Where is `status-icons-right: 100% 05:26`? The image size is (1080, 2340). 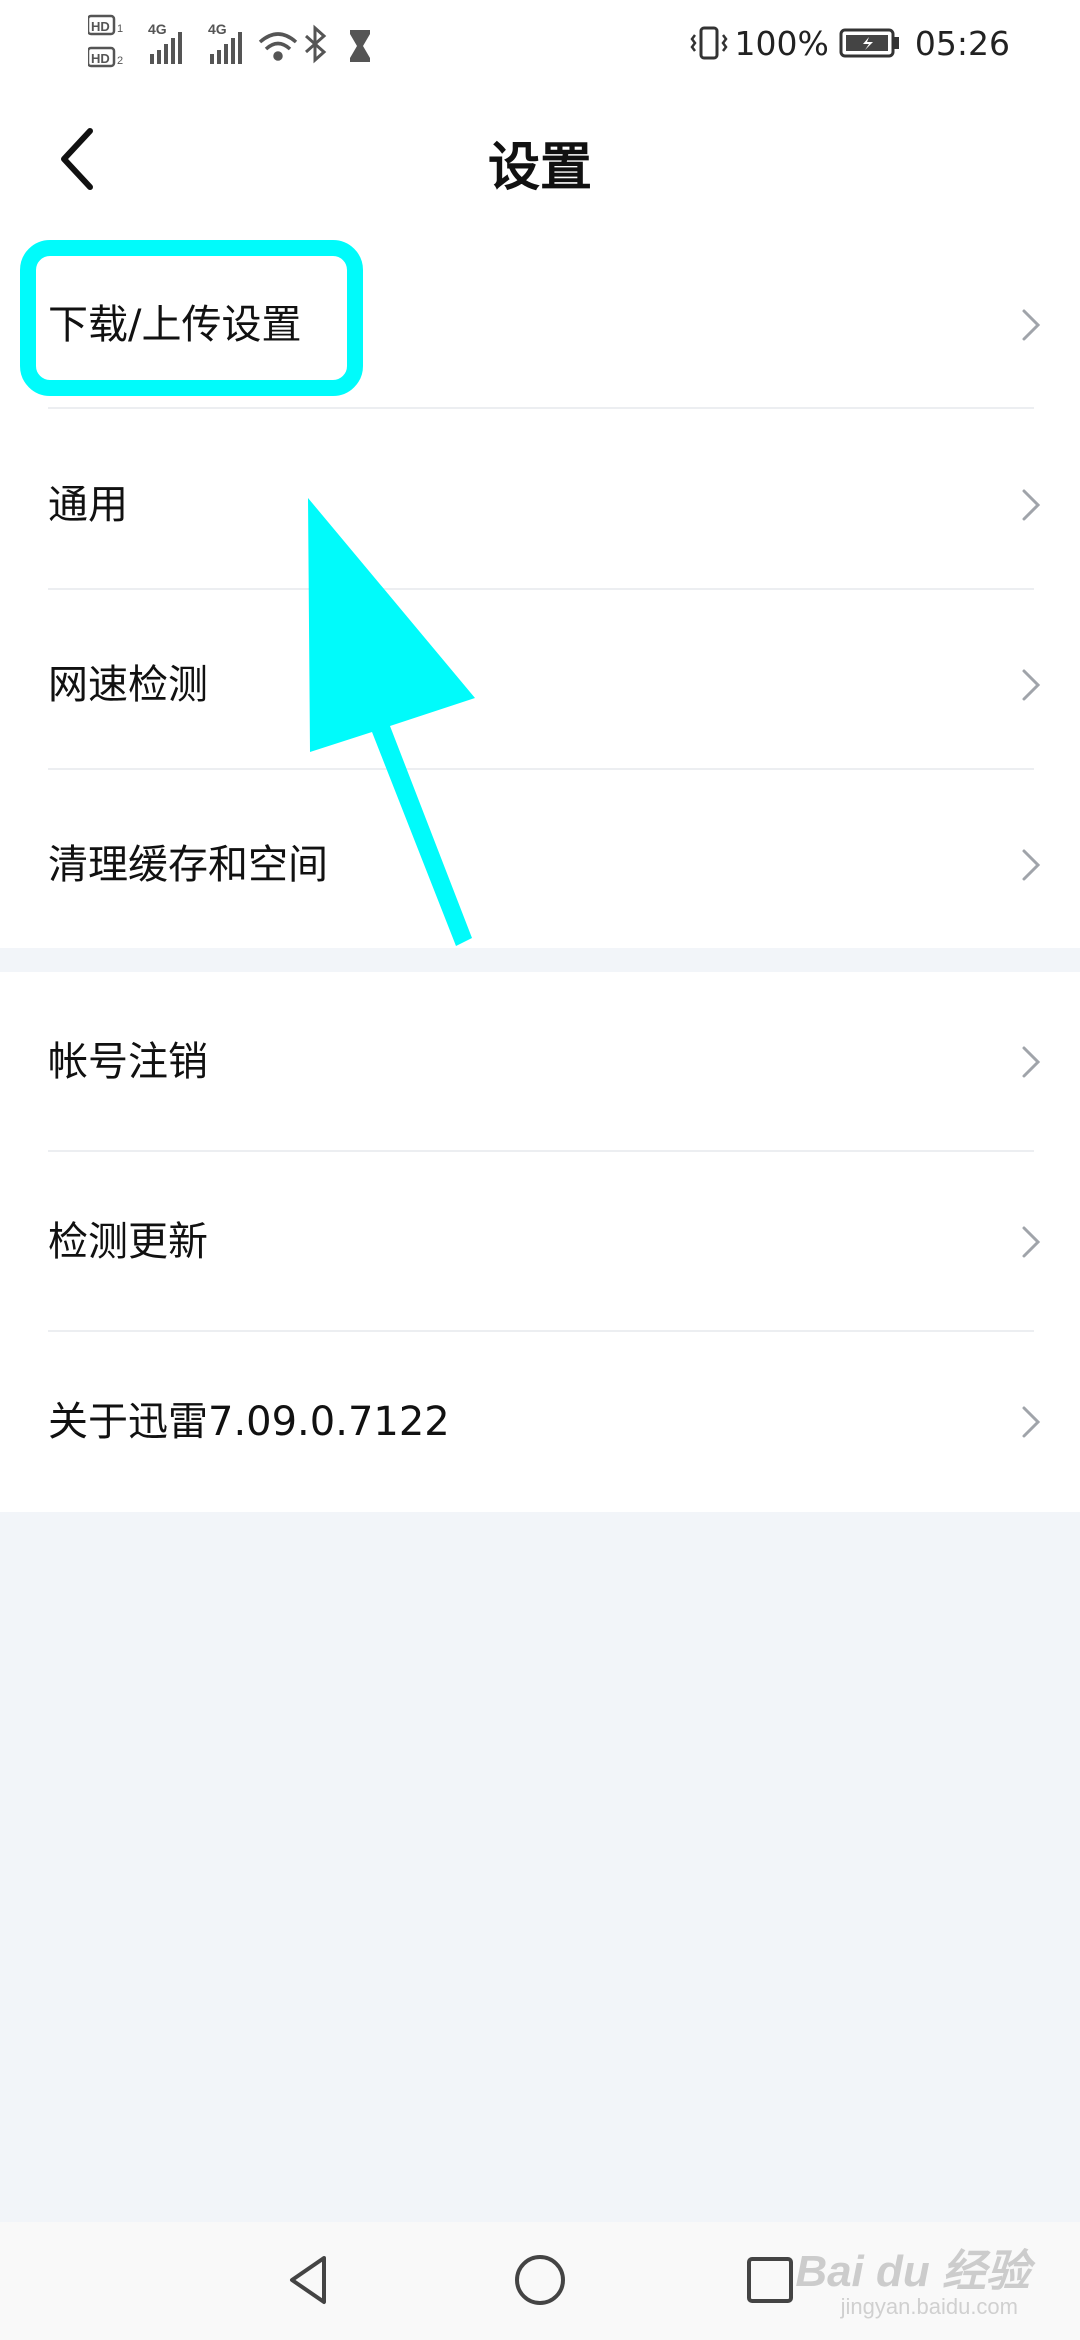
status-icons-right: 100% 05:26 is located at coordinates (849, 43).